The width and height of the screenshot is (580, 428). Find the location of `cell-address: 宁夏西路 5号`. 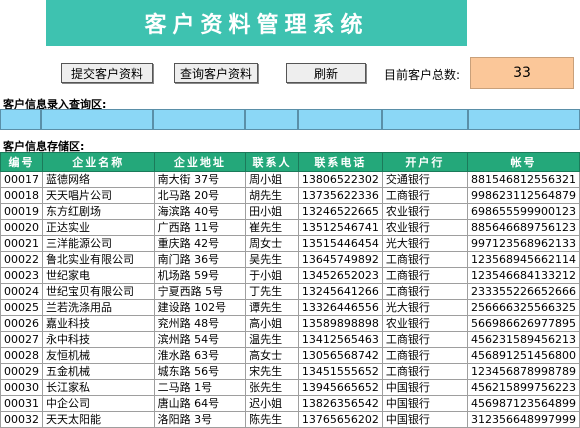

cell-address: 宁夏西路 5号 is located at coordinates (200, 291).